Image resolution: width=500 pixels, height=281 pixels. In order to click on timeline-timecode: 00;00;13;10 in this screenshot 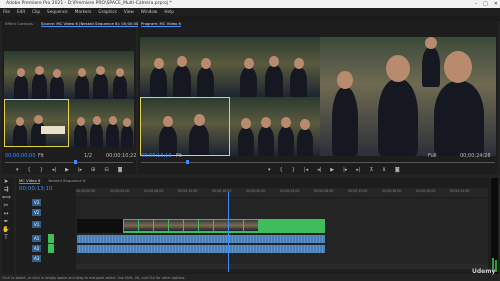, I will do `click(36, 189)`.